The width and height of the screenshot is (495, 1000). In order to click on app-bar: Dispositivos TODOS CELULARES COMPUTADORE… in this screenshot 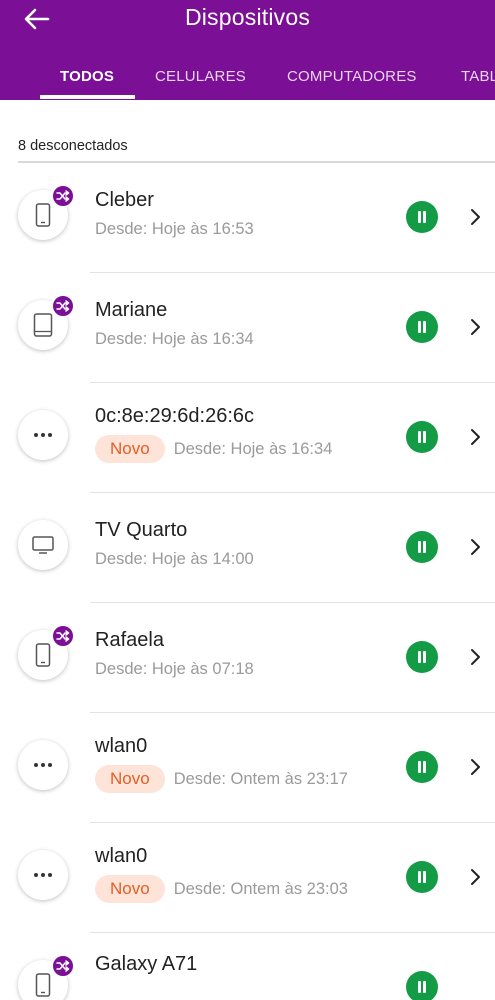, I will do `click(247, 50)`.